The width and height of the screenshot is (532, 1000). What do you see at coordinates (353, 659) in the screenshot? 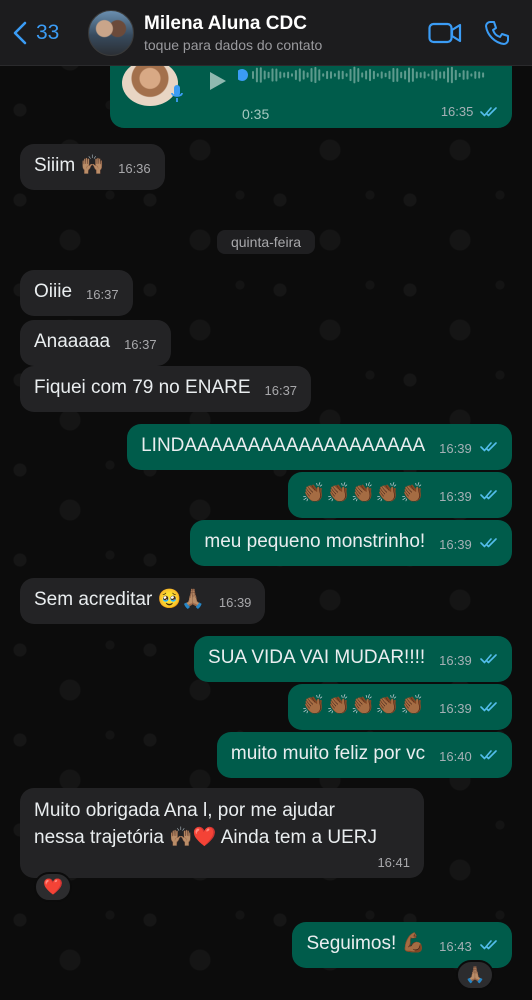
I see `message-outgoing: SUA VIDA VAI MUDAR!!!! 16:39` at bounding box center [353, 659].